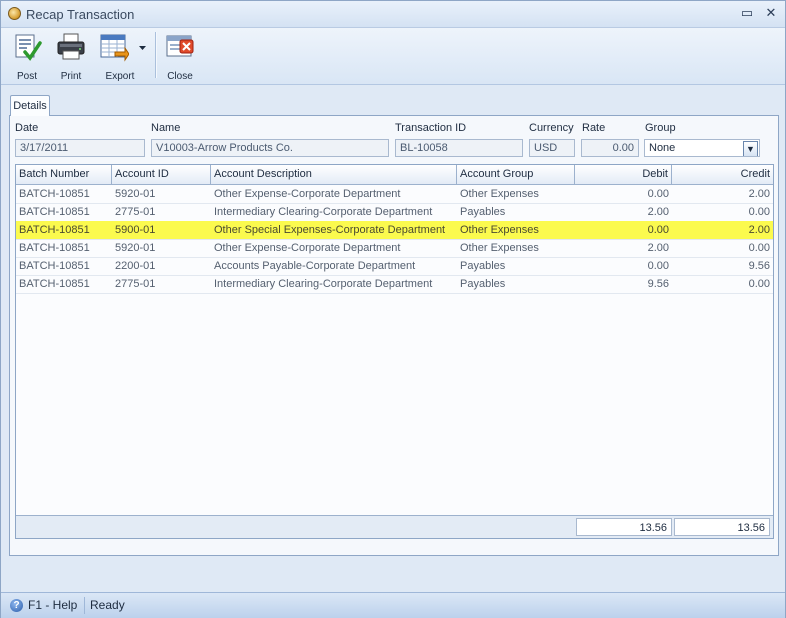 The image size is (786, 618). I want to click on cell-account-id: 2200-01, so click(135, 266).